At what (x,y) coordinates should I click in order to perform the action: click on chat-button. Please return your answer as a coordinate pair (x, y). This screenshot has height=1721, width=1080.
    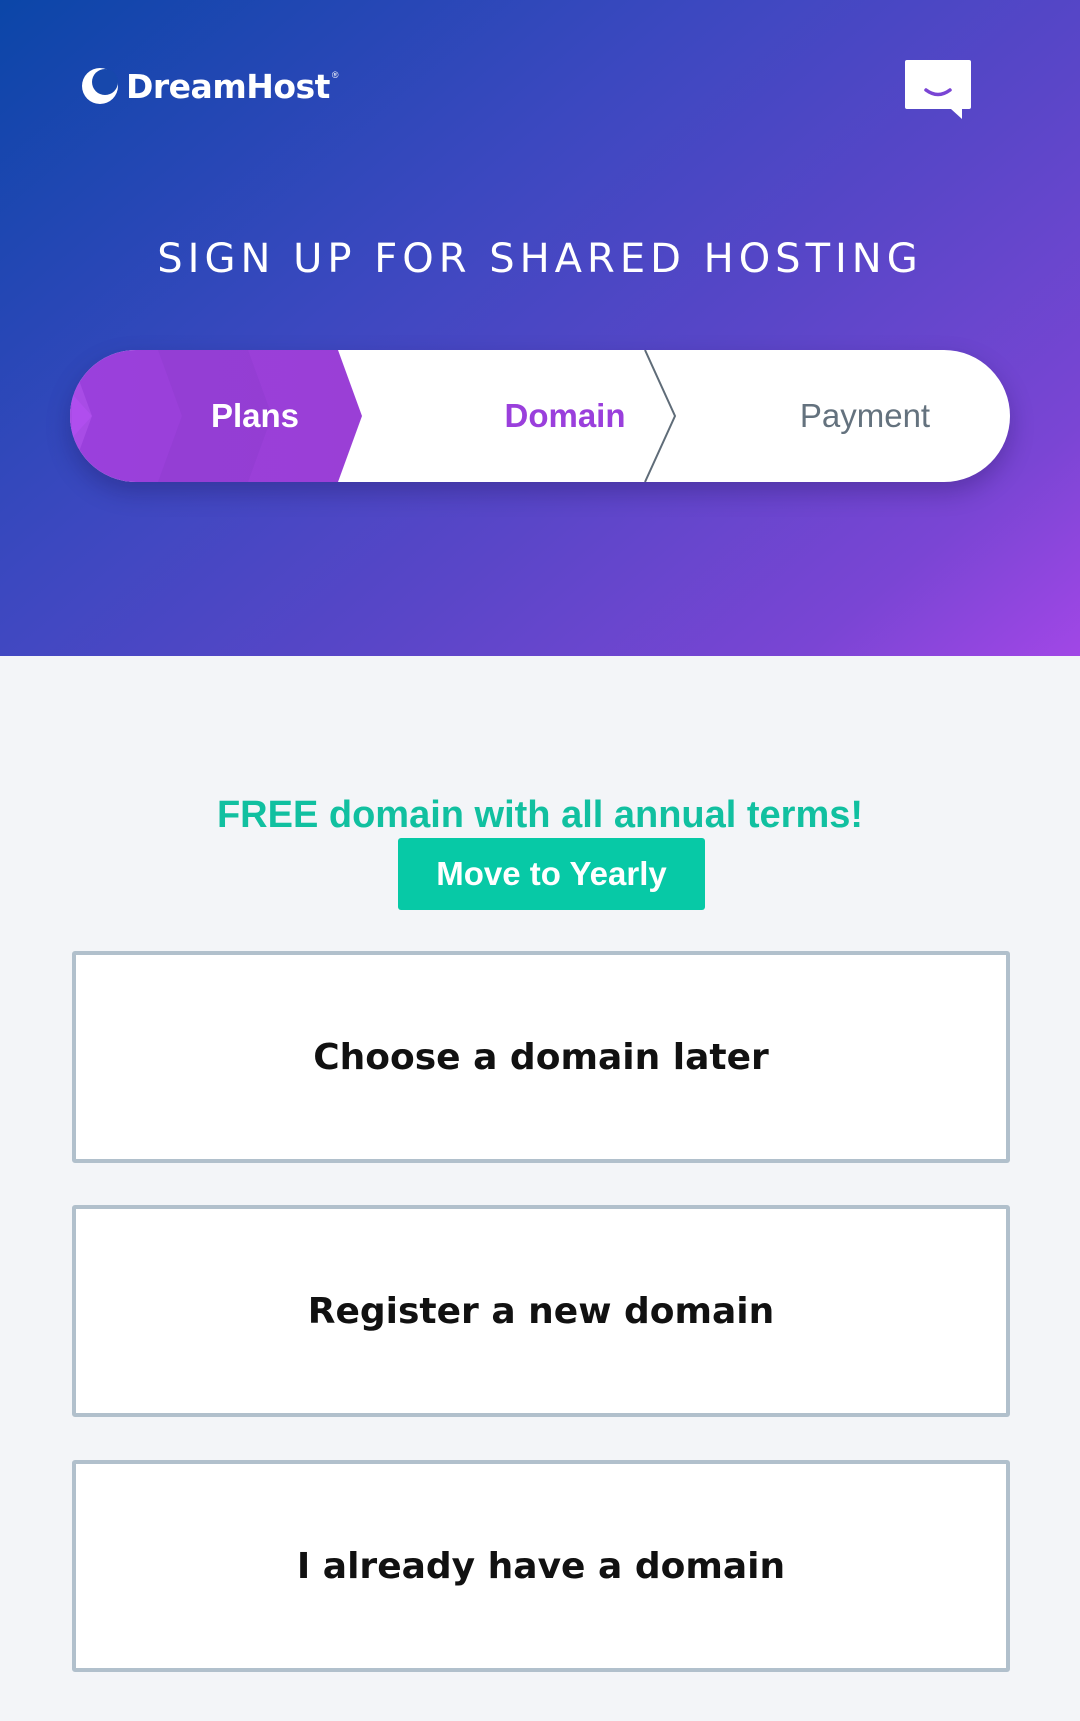
    Looking at the image, I should click on (938, 89).